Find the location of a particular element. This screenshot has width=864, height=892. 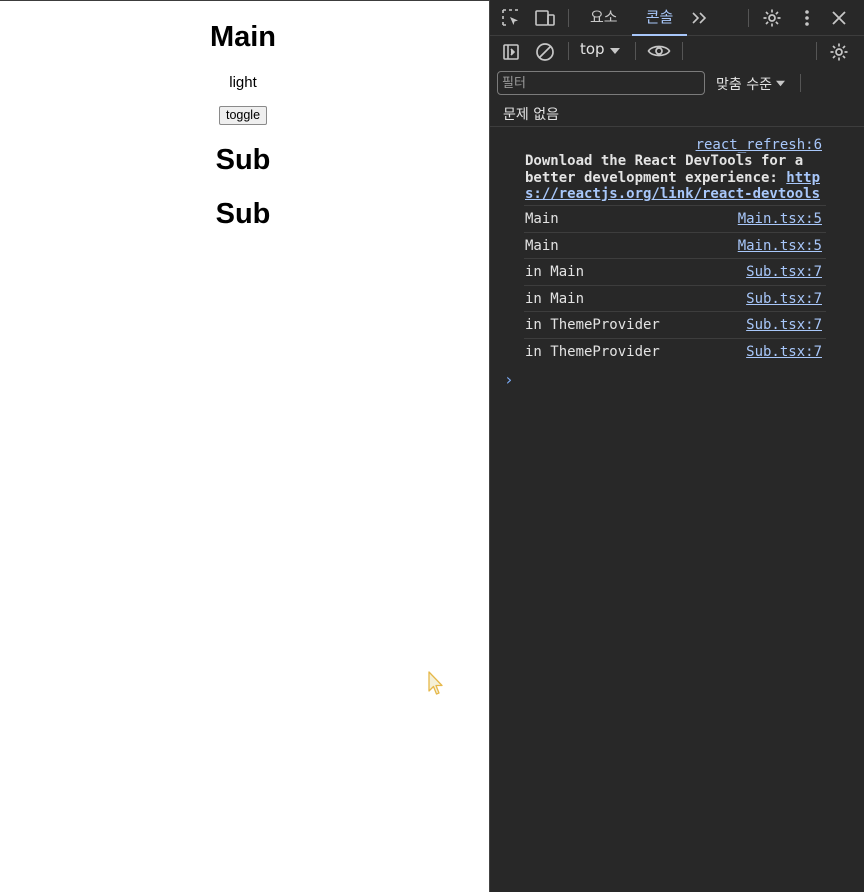

sidebar-toggle-icon is located at coordinates (511, 52).